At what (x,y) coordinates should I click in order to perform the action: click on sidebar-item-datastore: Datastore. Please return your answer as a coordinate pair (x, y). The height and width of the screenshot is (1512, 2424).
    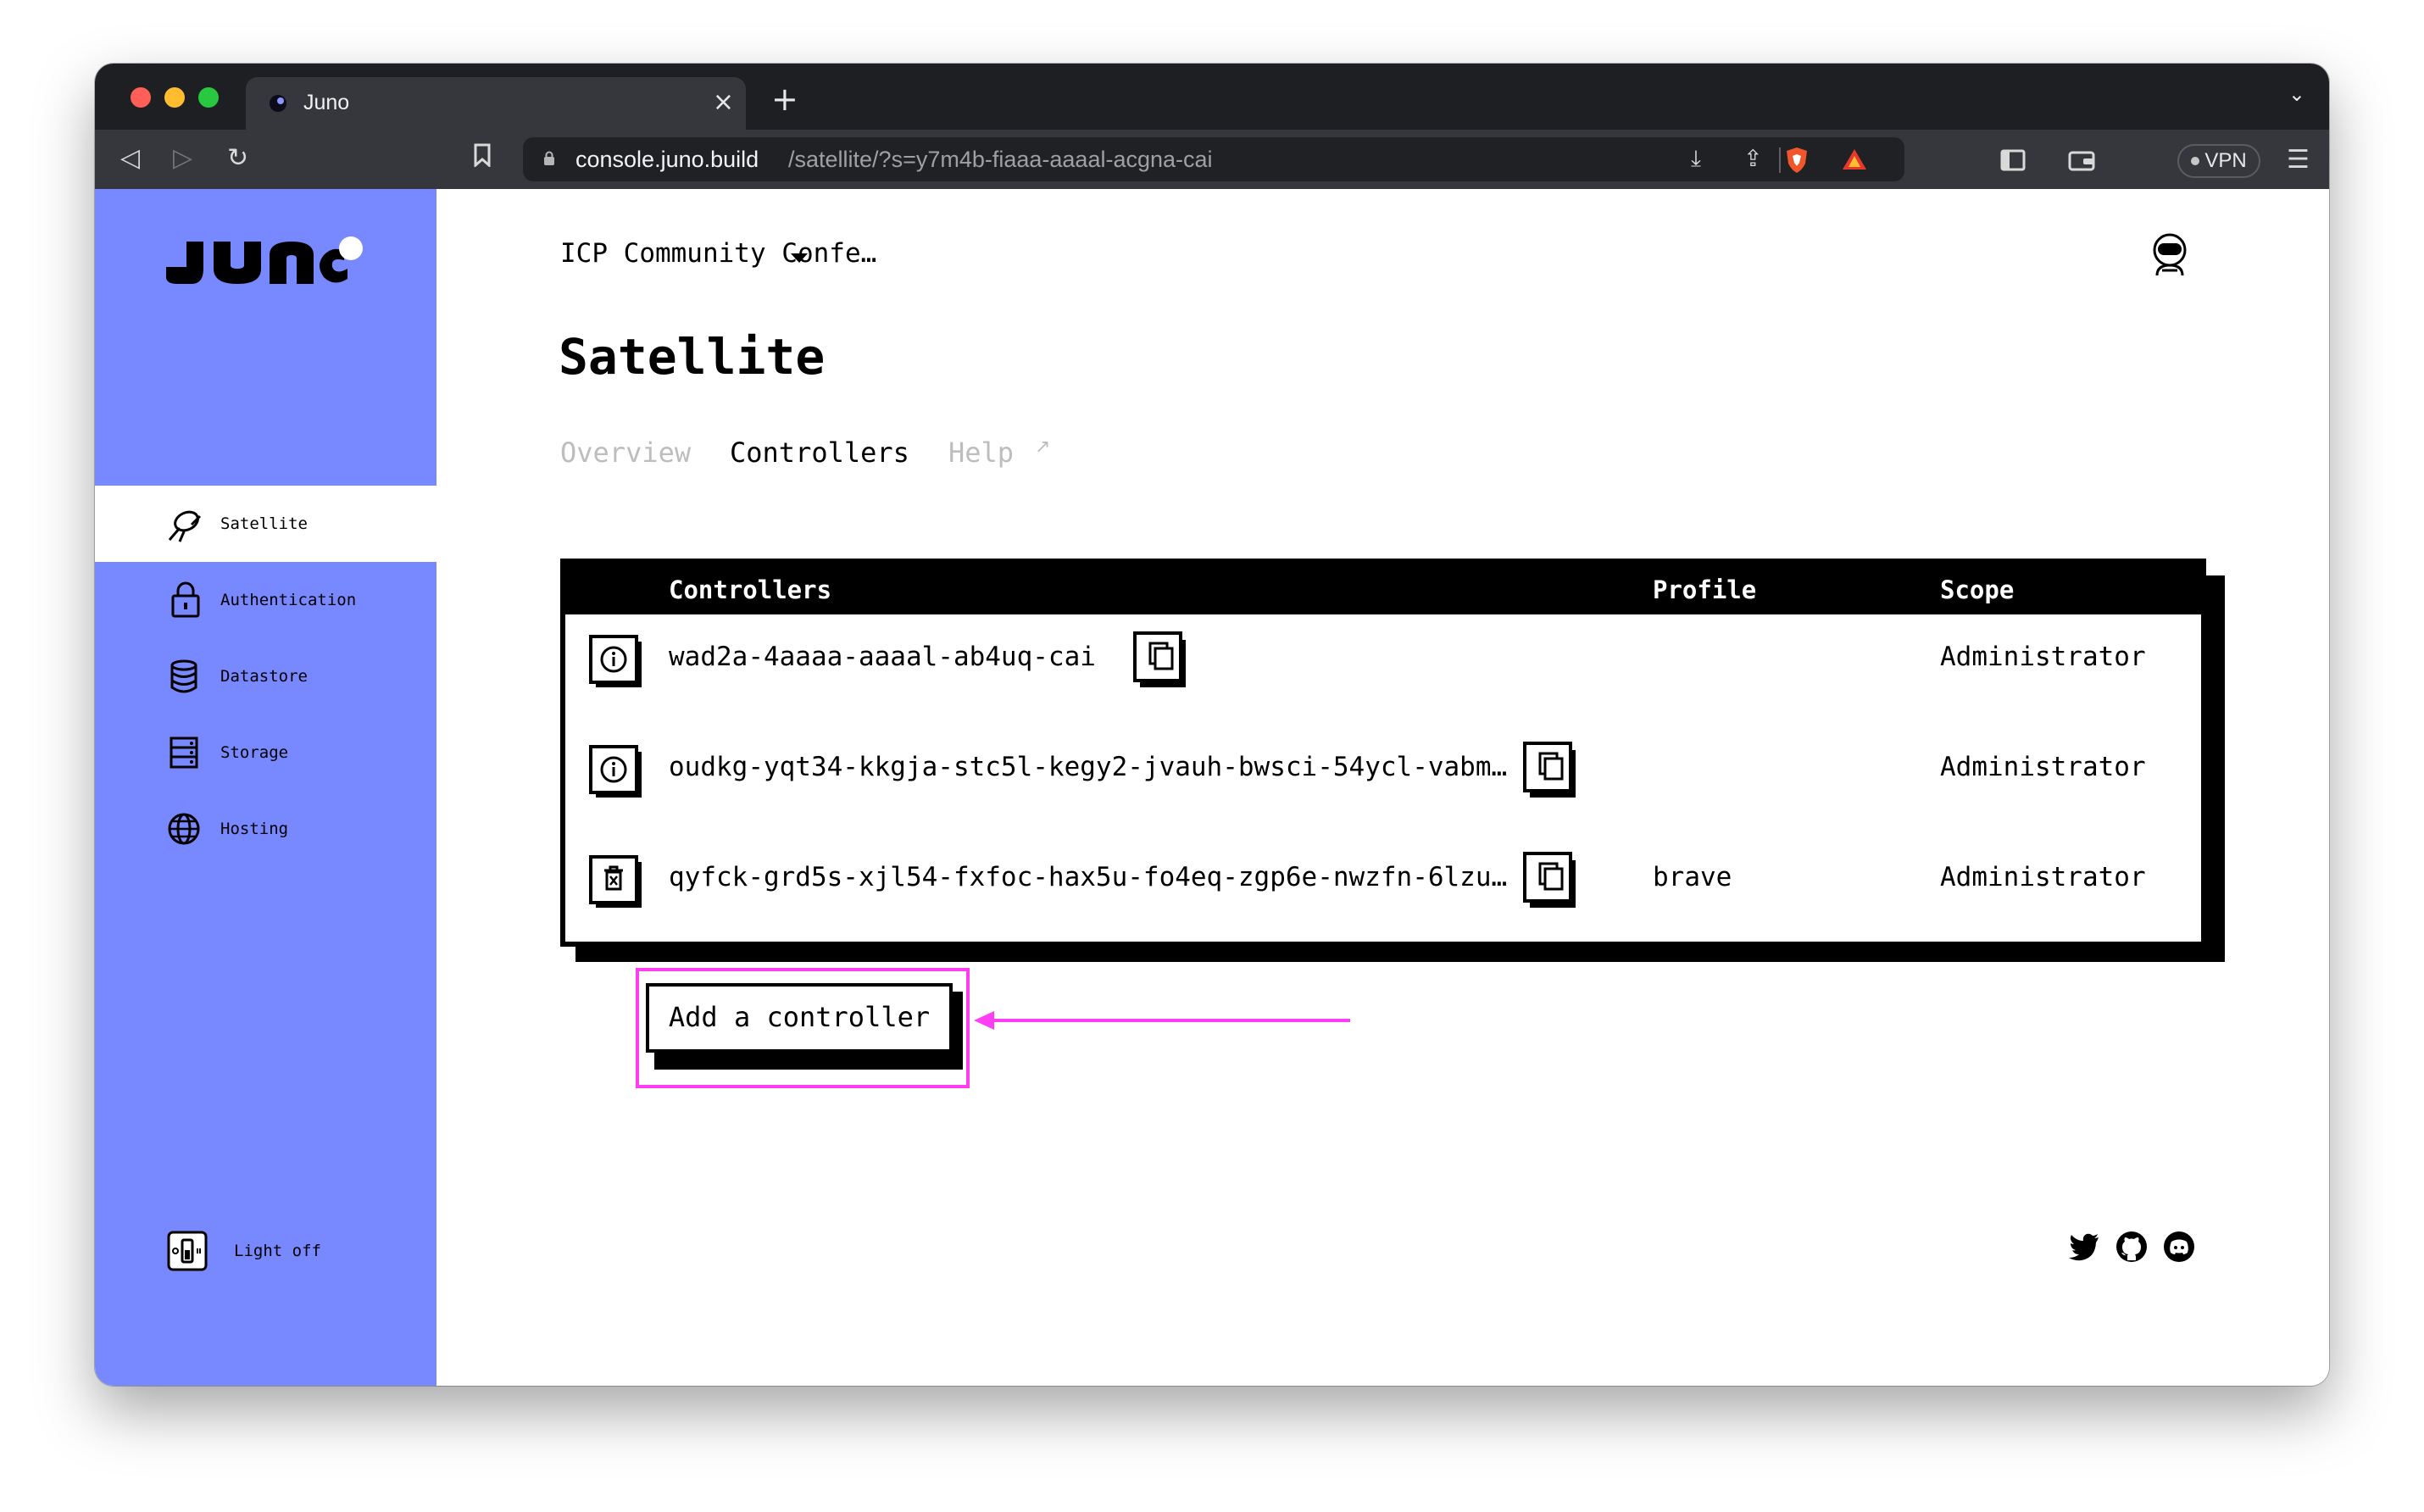
    Looking at the image, I should click on (265, 676).